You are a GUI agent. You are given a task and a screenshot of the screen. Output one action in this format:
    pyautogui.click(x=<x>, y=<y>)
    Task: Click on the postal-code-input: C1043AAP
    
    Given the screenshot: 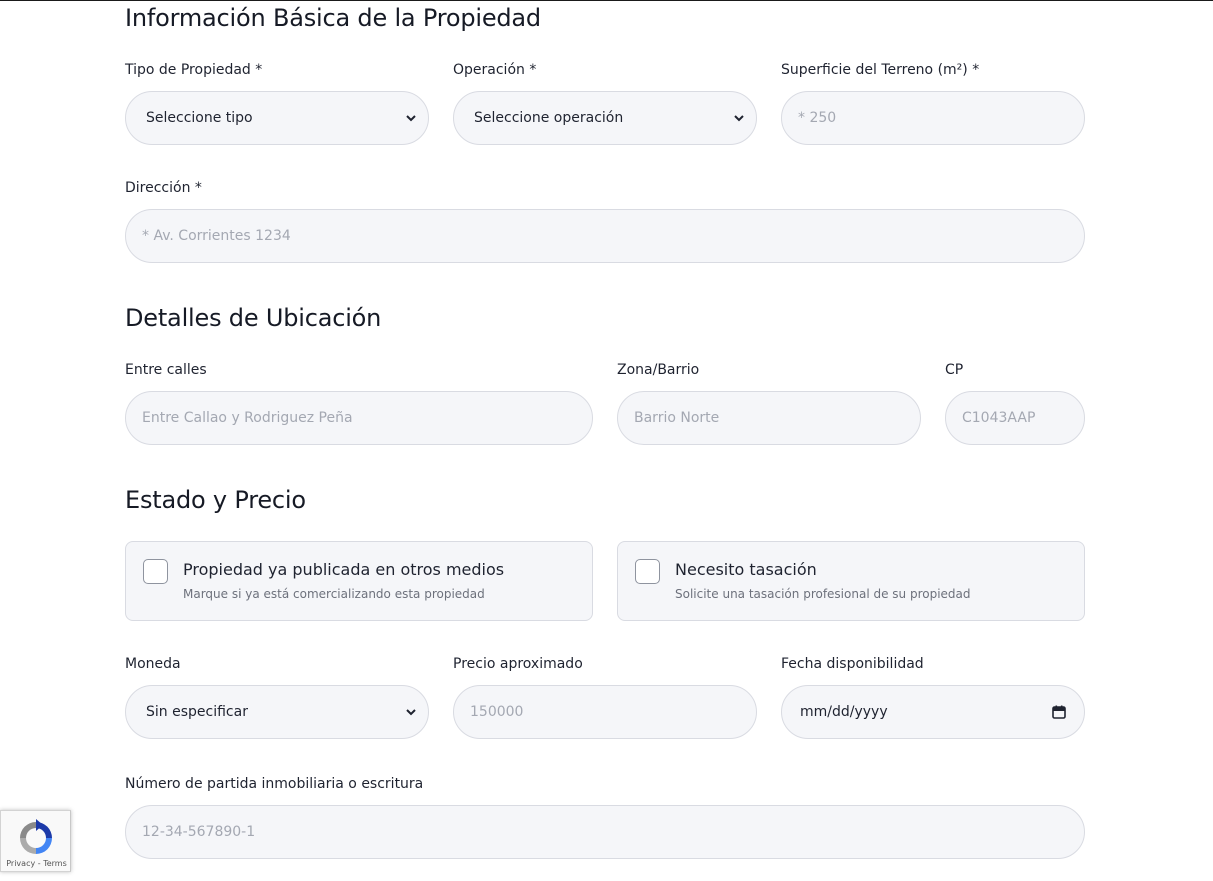 What is the action you would take?
    pyautogui.click(x=1015, y=418)
    